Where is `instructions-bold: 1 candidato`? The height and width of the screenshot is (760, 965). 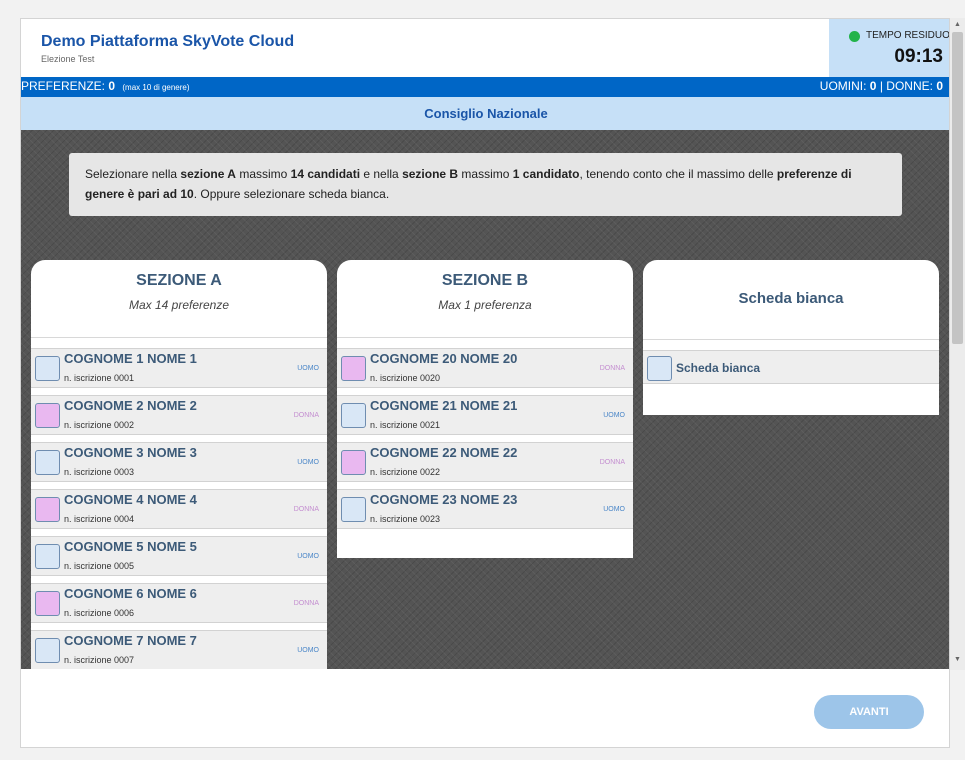
instructions-bold: 1 candidato is located at coordinates (546, 174).